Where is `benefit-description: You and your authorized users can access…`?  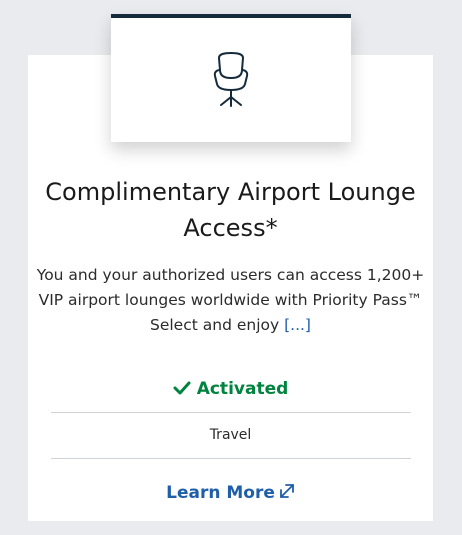
benefit-description: You and your authorized users can access… is located at coordinates (230, 300).